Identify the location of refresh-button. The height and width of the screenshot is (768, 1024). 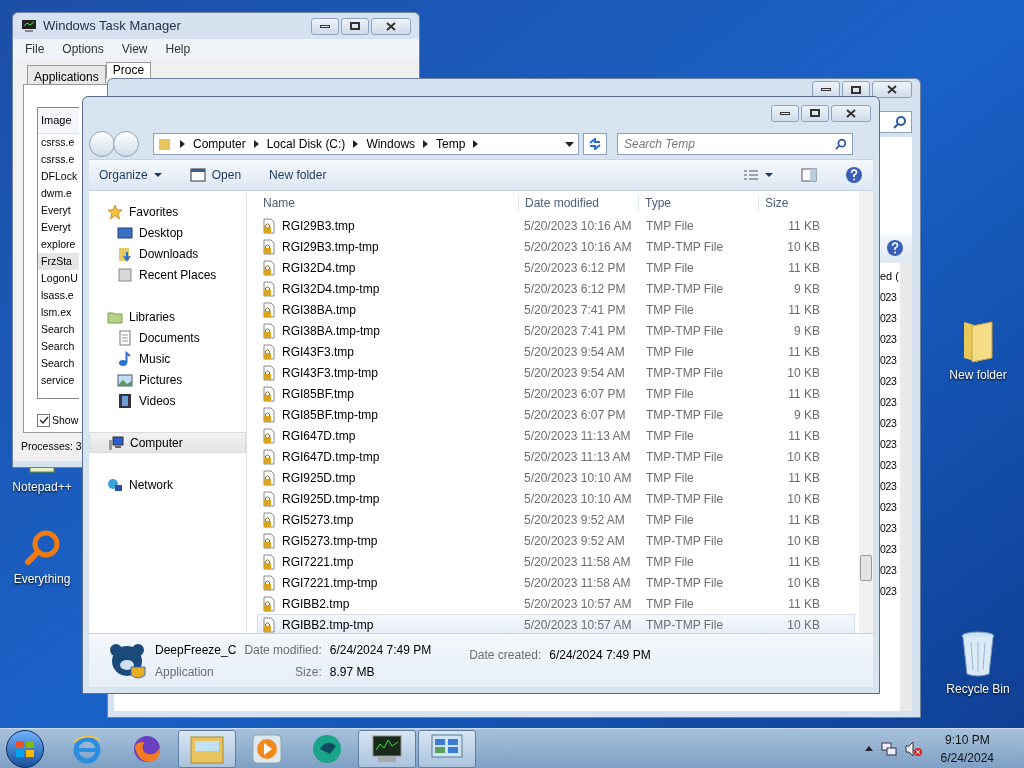
(595, 144).